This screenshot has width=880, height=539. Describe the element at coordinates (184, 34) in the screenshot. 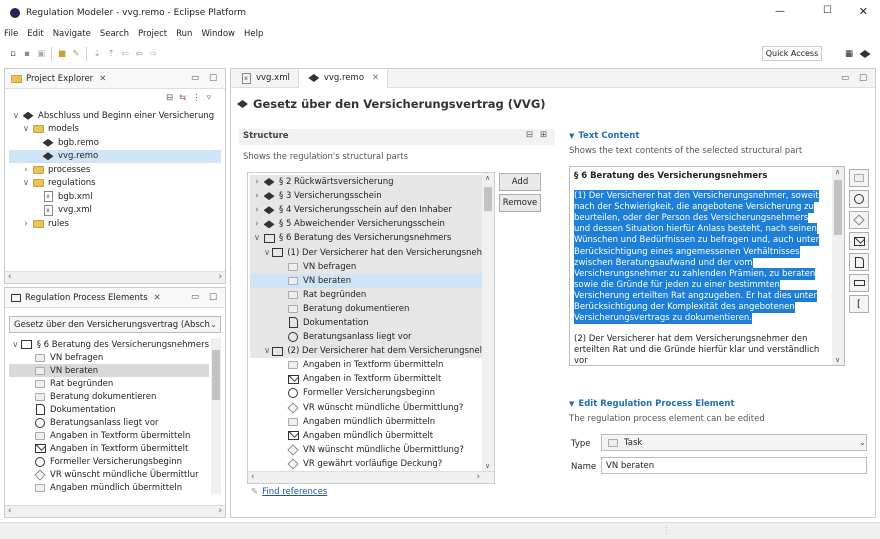

I see `menu-run: Run` at that location.